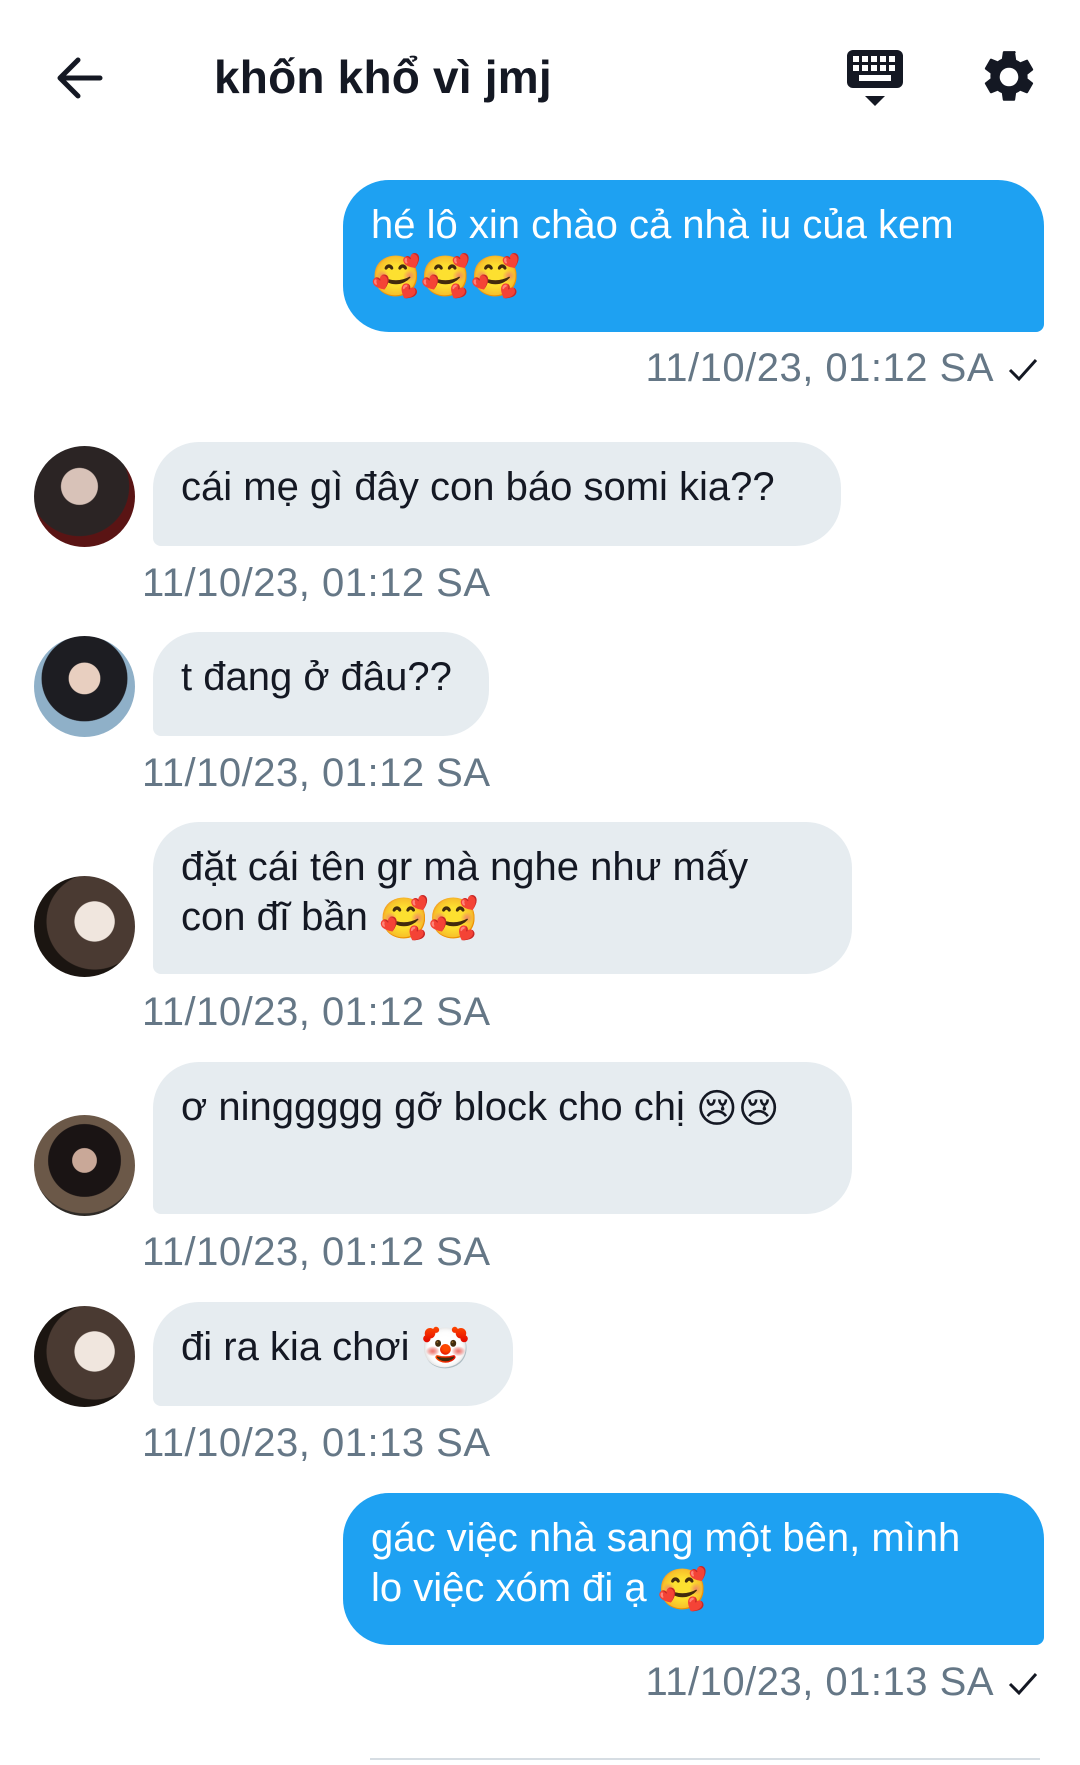  What do you see at coordinates (502, 1138) in the screenshot?
I see `message-bubble-incoming: ơ ninggggg gỡ block cho chị 😢😢` at bounding box center [502, 1138].